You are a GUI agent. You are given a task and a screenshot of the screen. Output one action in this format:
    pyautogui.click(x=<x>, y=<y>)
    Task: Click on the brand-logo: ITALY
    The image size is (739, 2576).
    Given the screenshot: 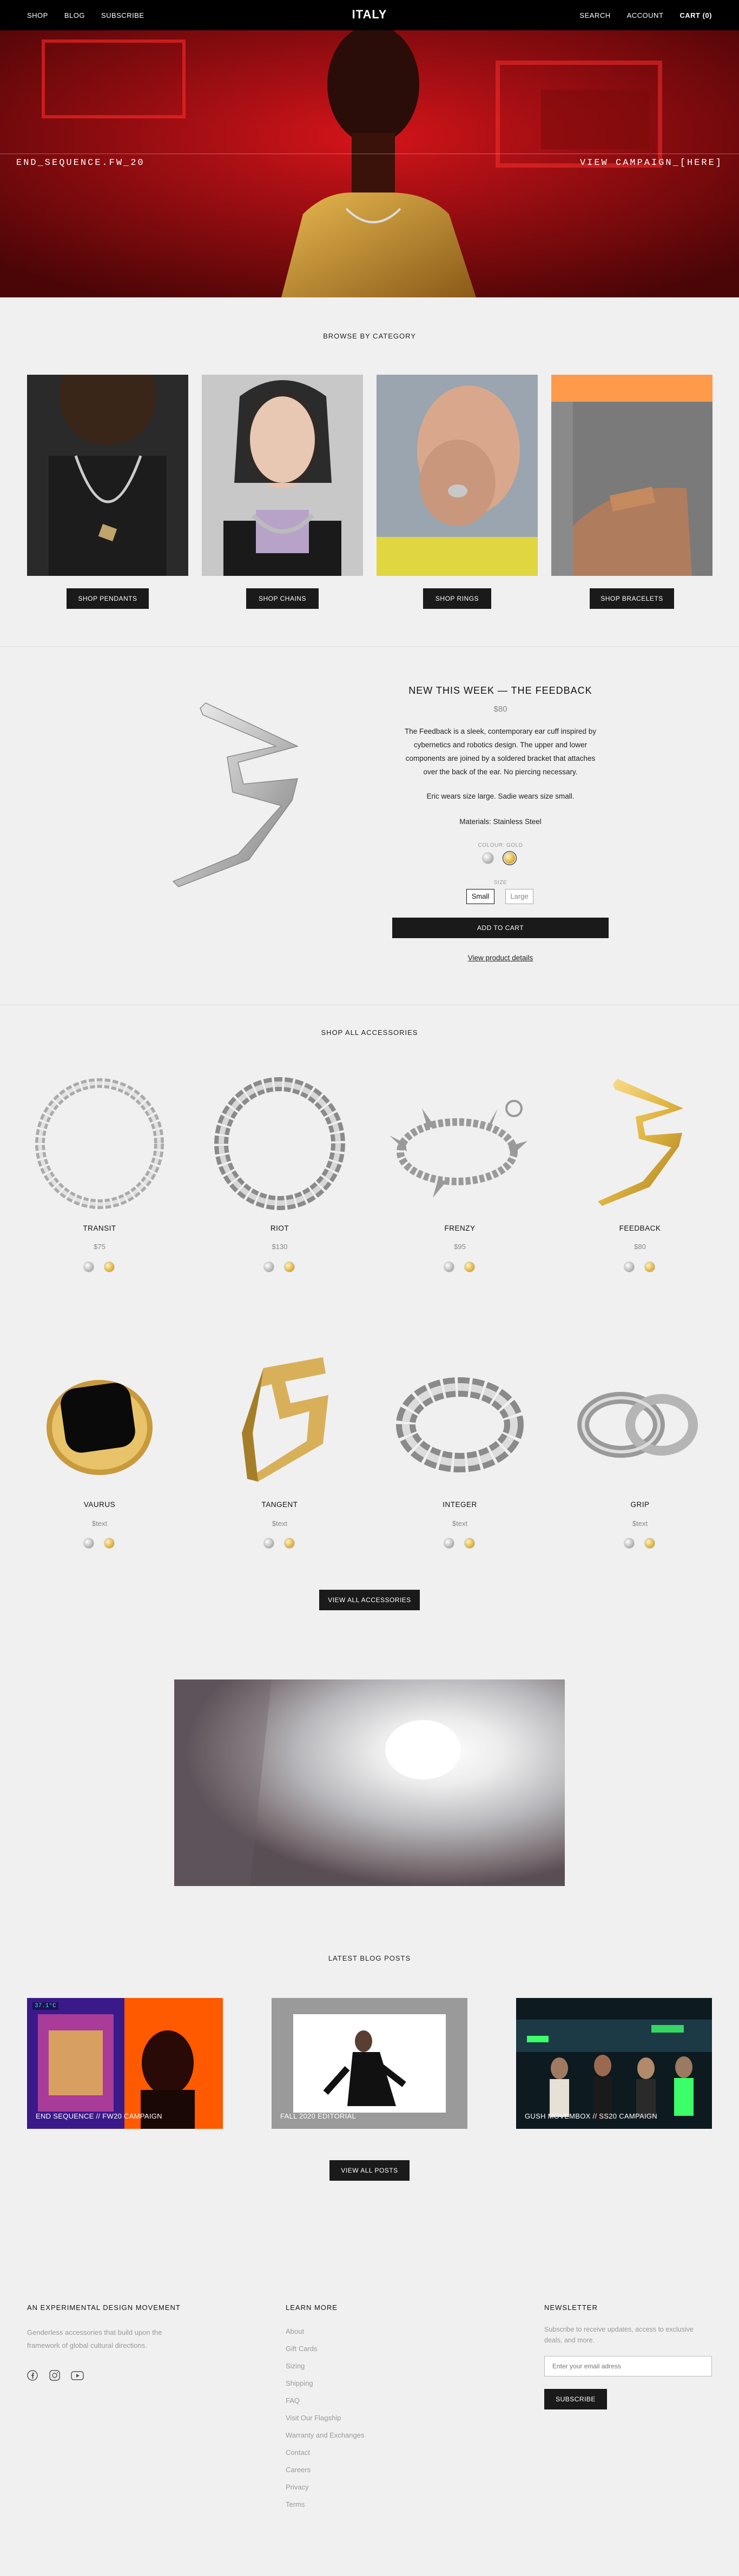 What is the action you would take?
    pyautogui.click(x=369, y=14)
    